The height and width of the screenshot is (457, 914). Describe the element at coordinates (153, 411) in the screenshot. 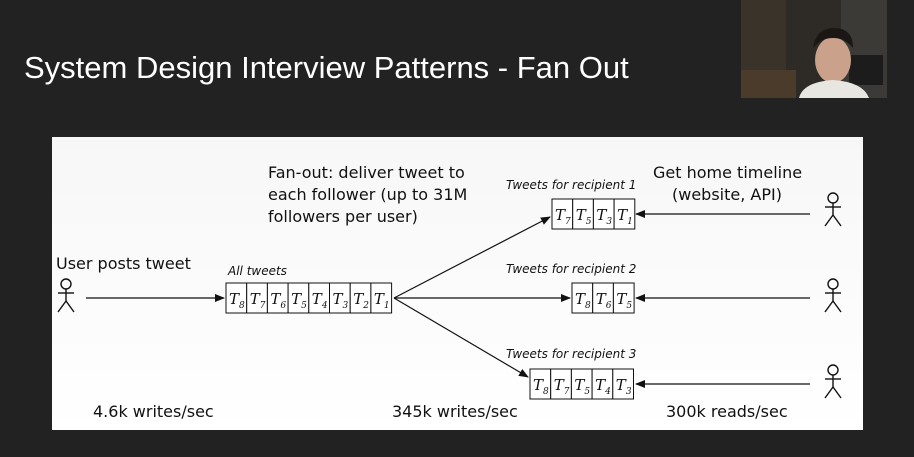

I see `writes-in-stat: 4.6k writes/sec` at that location.